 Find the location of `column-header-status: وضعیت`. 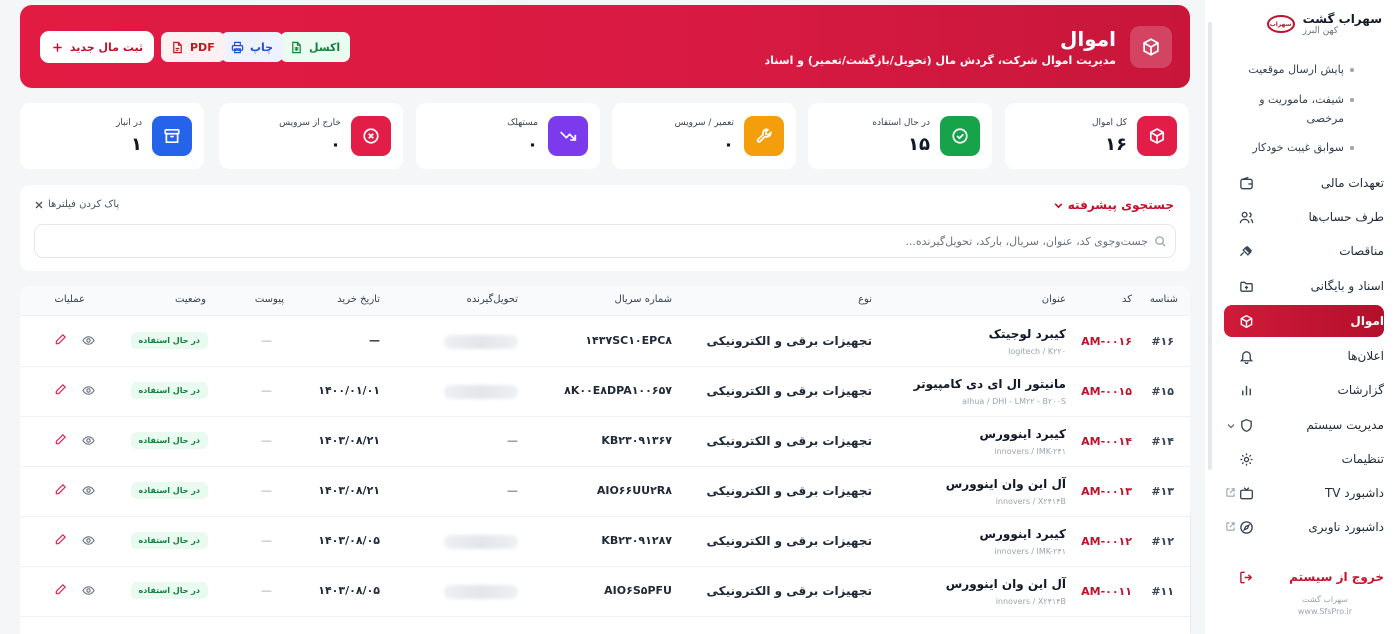

column-header-status: وضعیت is located at coordinates (190, 299).